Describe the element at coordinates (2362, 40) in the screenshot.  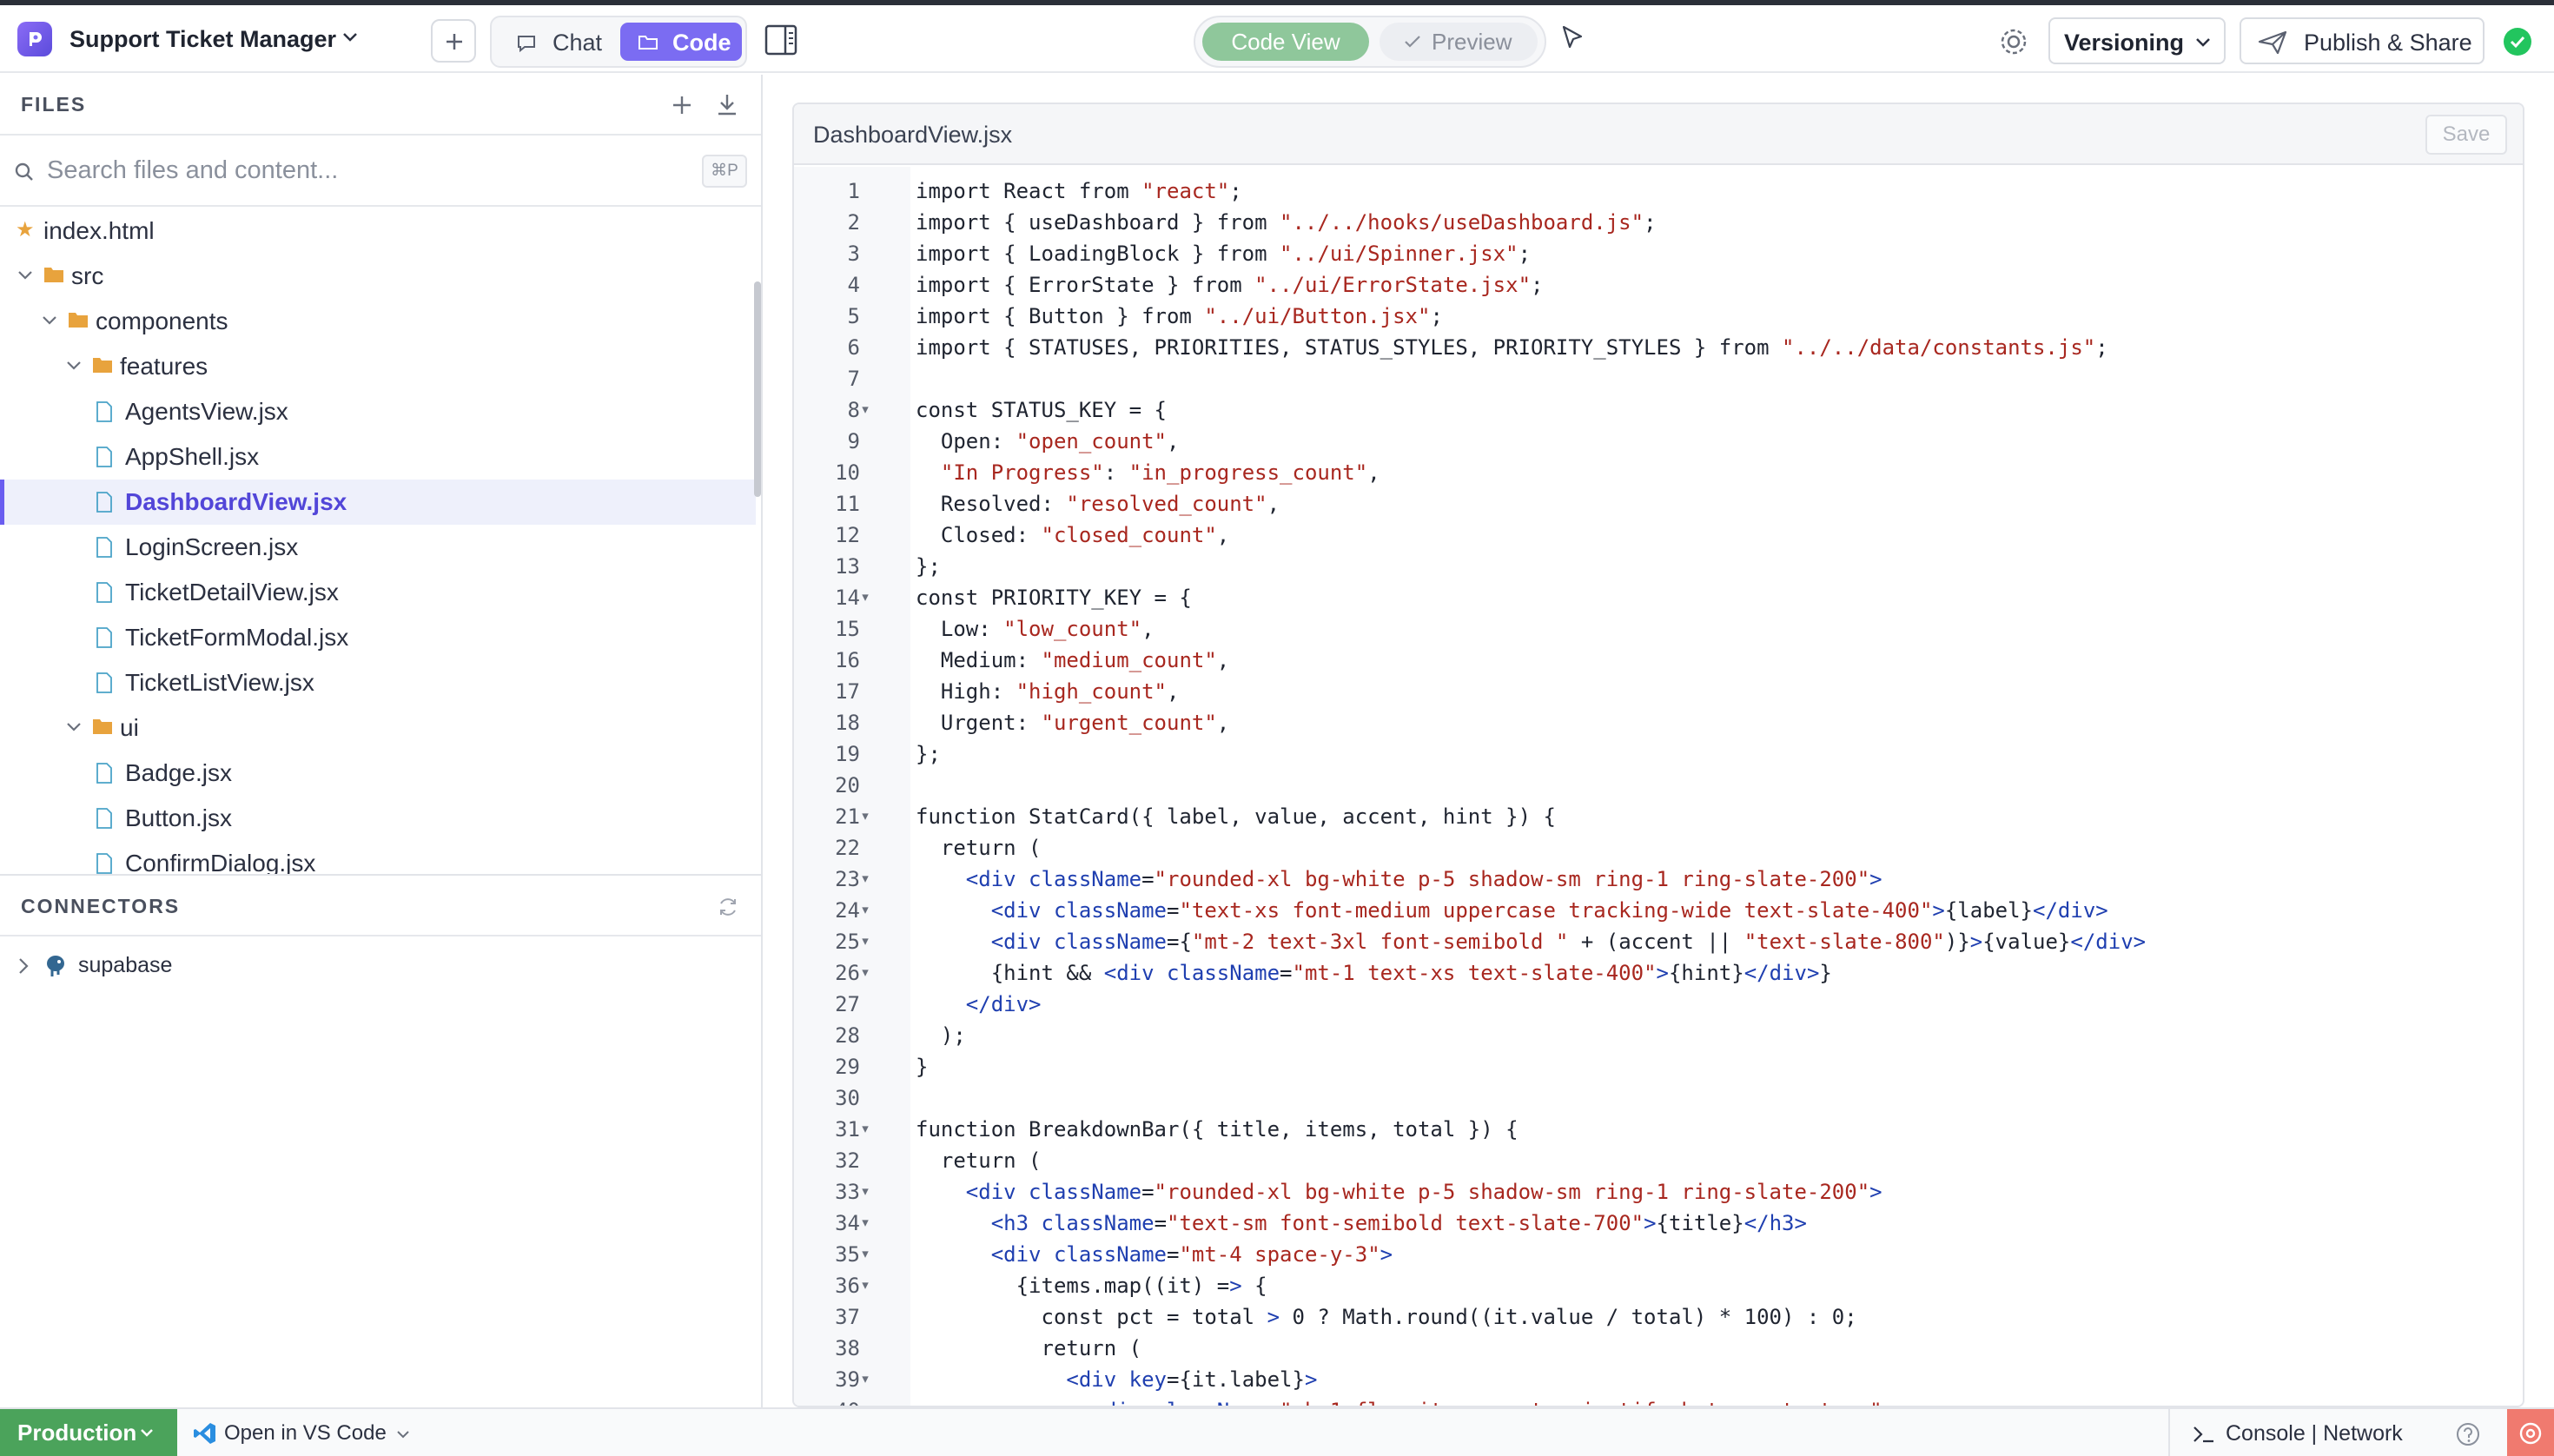
I see `publish-share-button: Publish & Share` at that location.